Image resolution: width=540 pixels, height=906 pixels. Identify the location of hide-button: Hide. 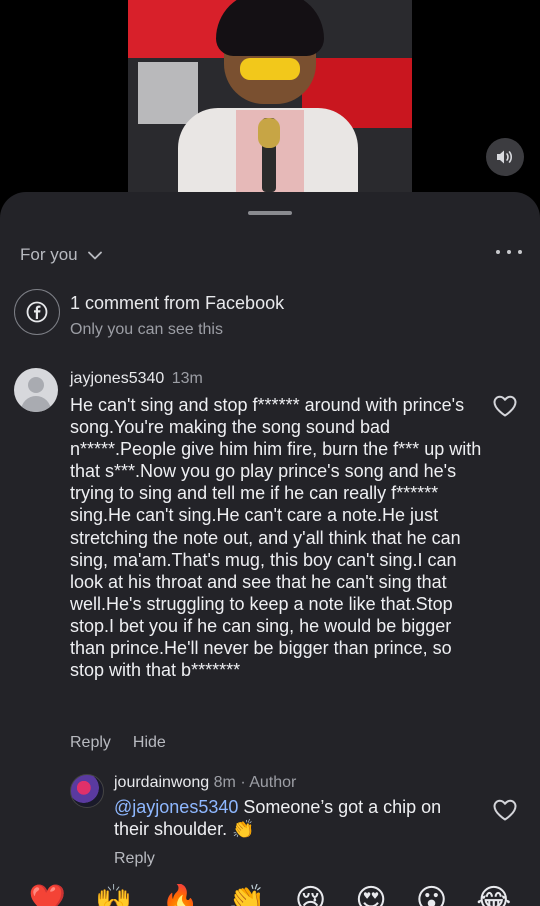
(149, 743).